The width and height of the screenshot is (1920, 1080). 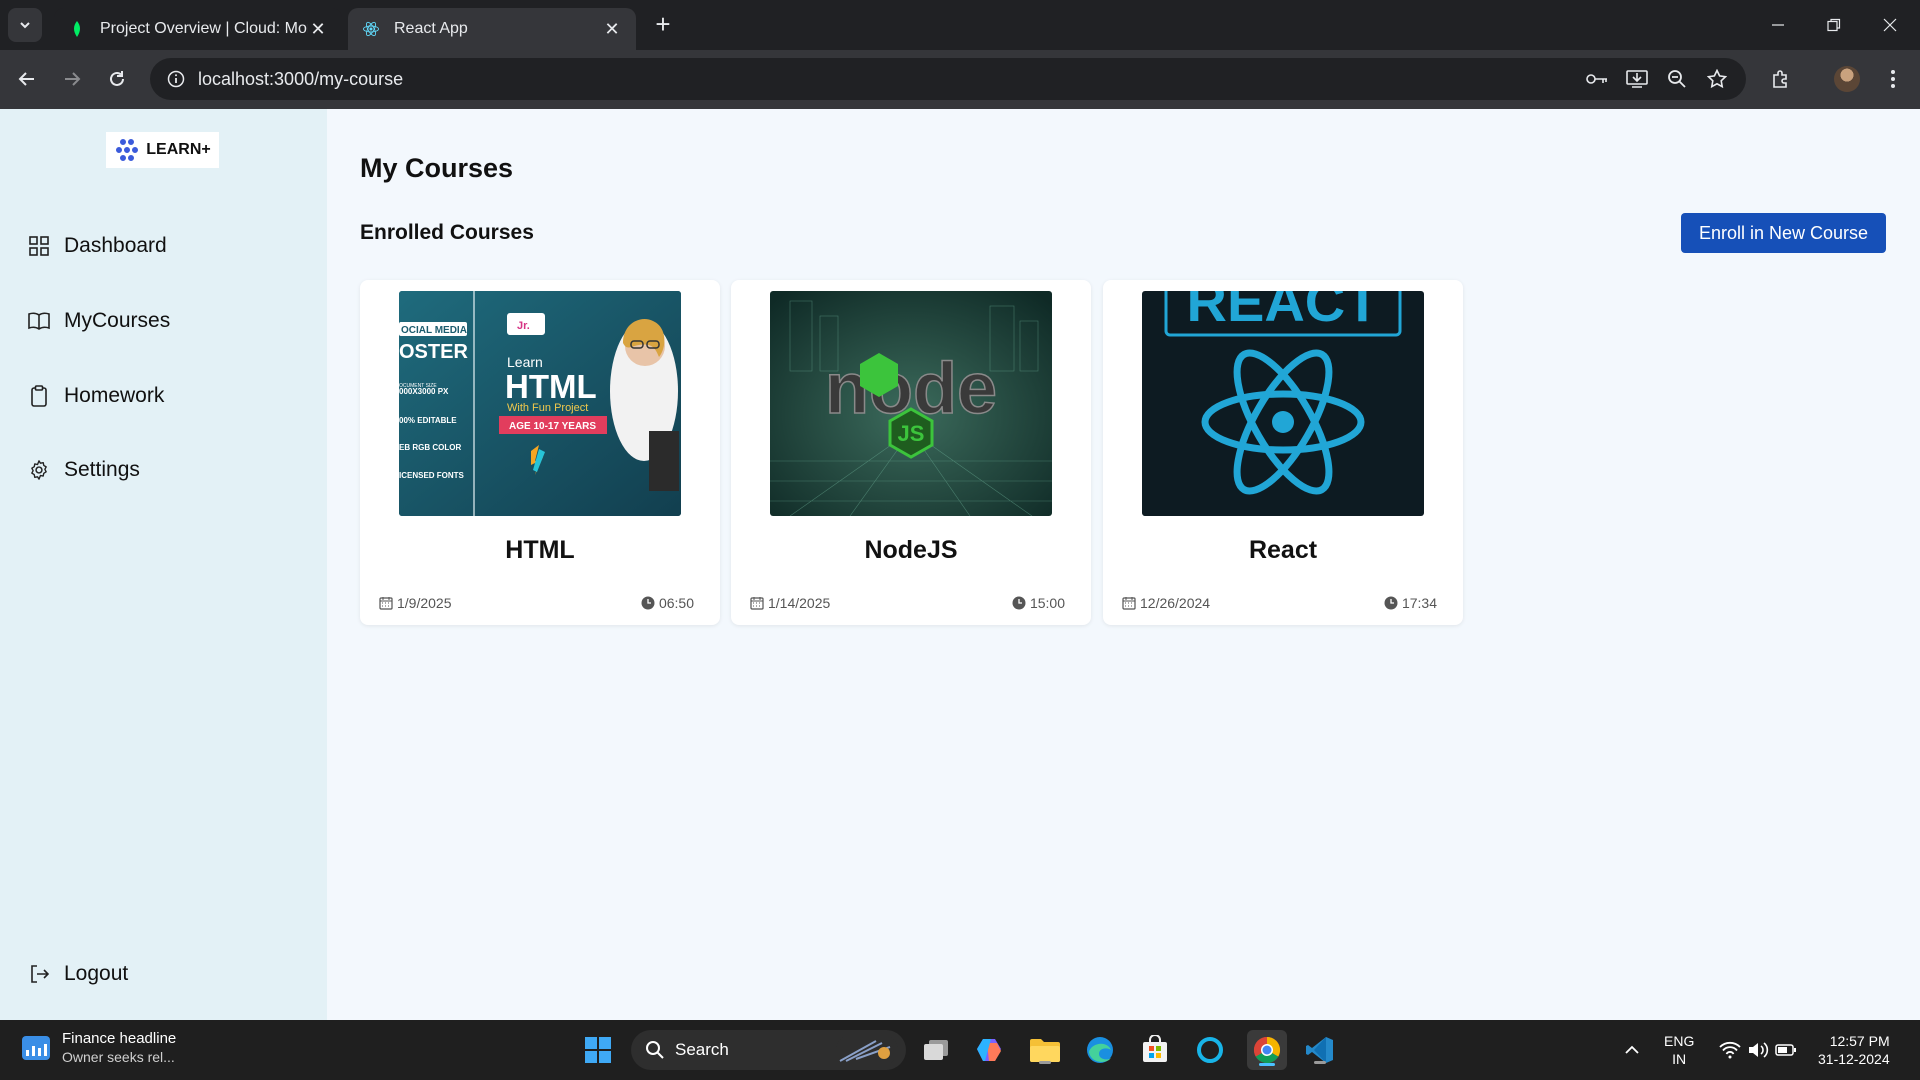 I want to click on install-app-icon, so click(x=1637, y=79).